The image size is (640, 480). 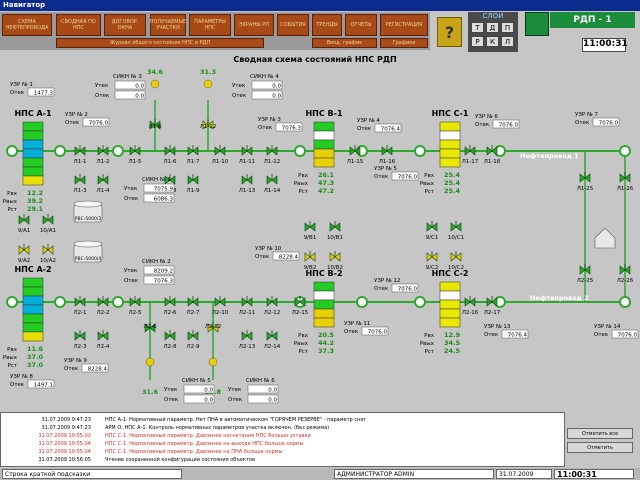 What do you see at coordinates (361, 25) in the screenshot?
I see `nav-button-reports: ОТЧЕТЫ` at bounding box center [361, 25].